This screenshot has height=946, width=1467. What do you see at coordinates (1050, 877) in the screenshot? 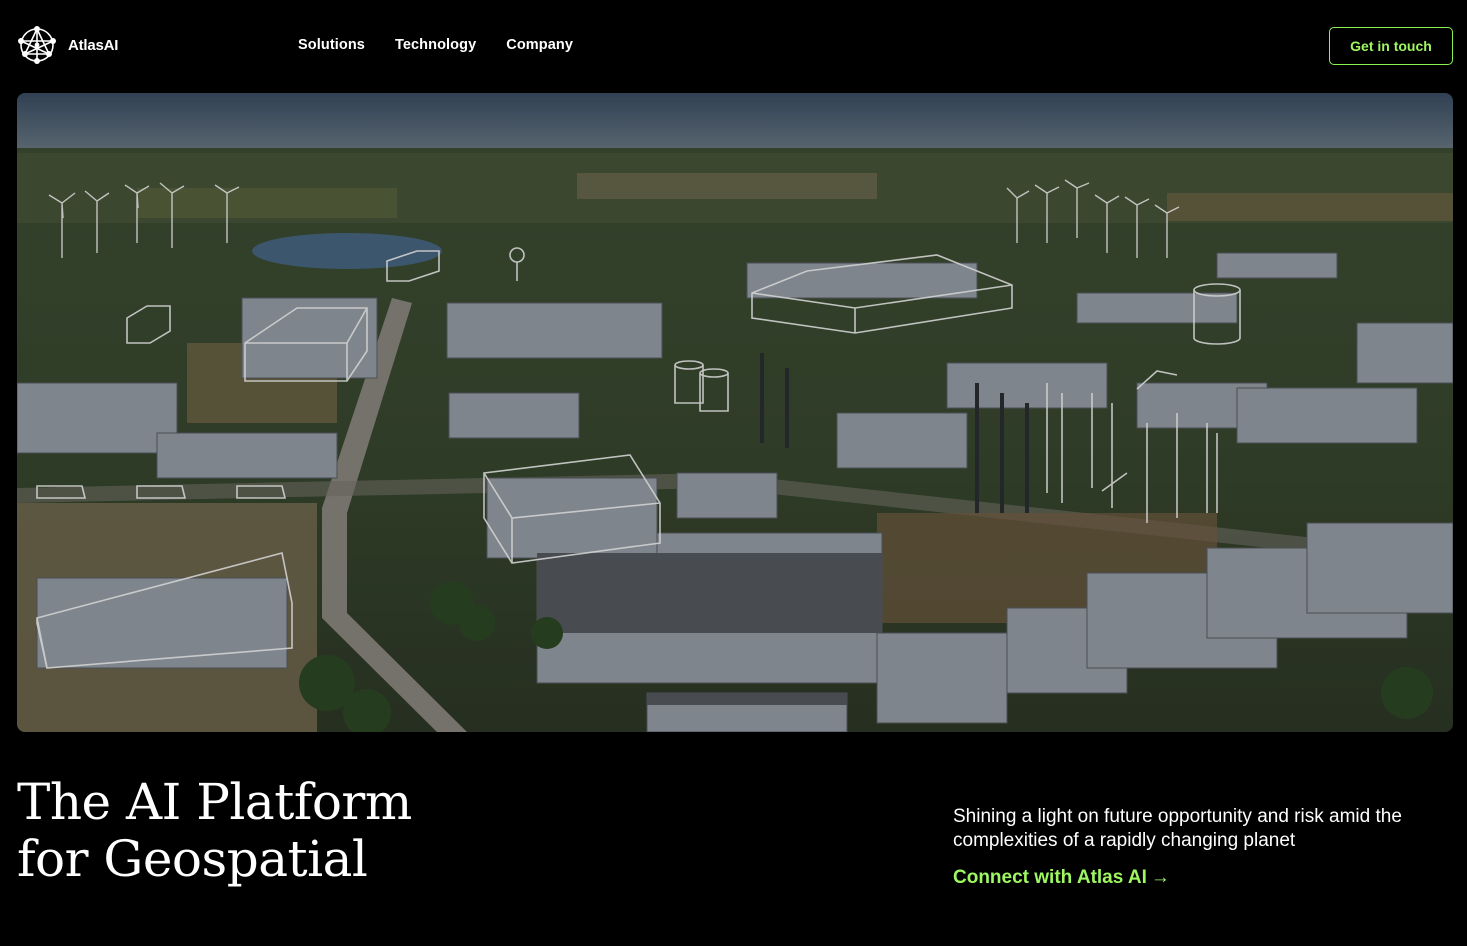
I see `connect-link-label: Connect with Atlas AI` at bounding box center [1050, 877].